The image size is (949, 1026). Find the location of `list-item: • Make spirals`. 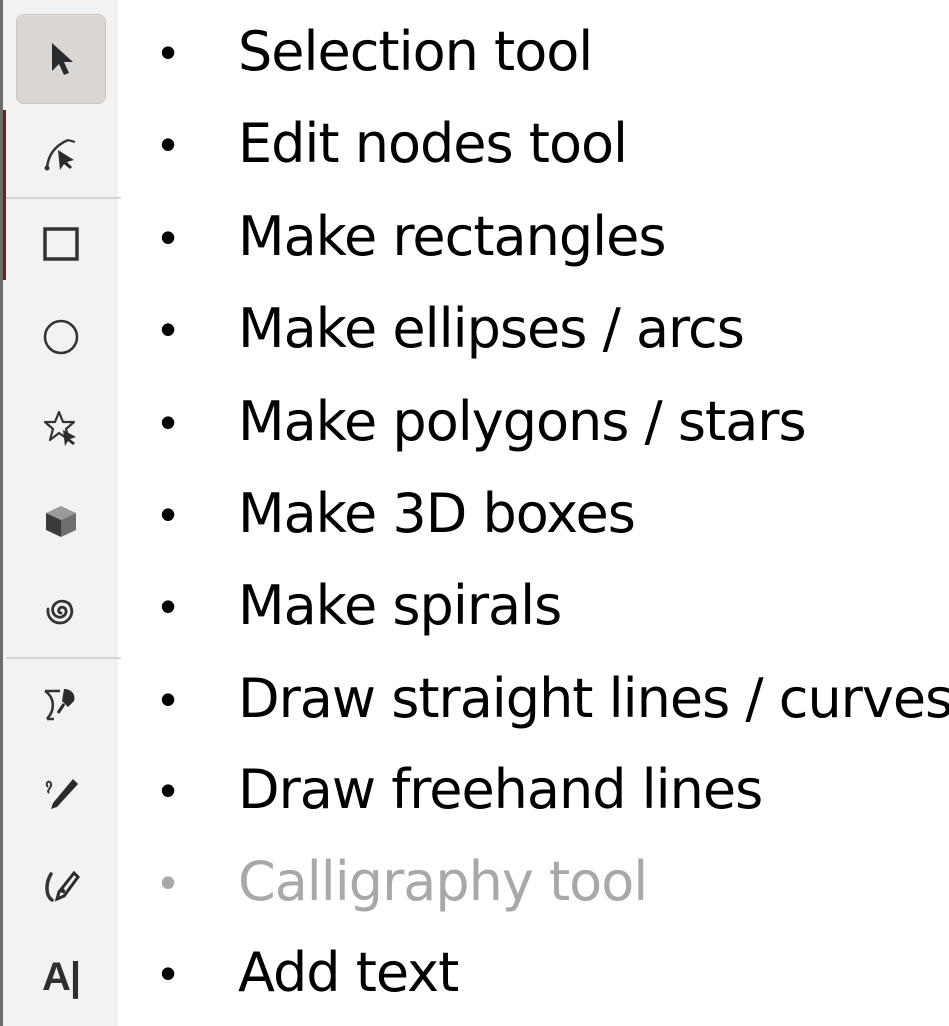

list-item: • Make spirals is located at coordinates (361, 606).